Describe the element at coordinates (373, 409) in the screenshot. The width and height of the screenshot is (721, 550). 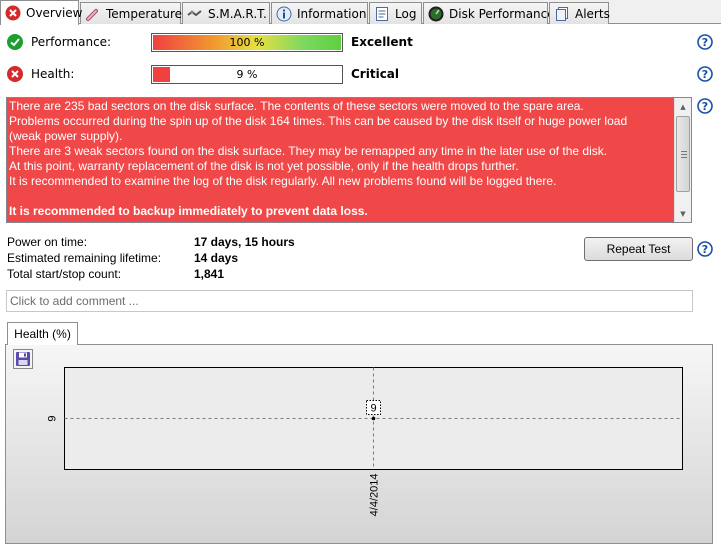
I see `data-label: 9` at that location.